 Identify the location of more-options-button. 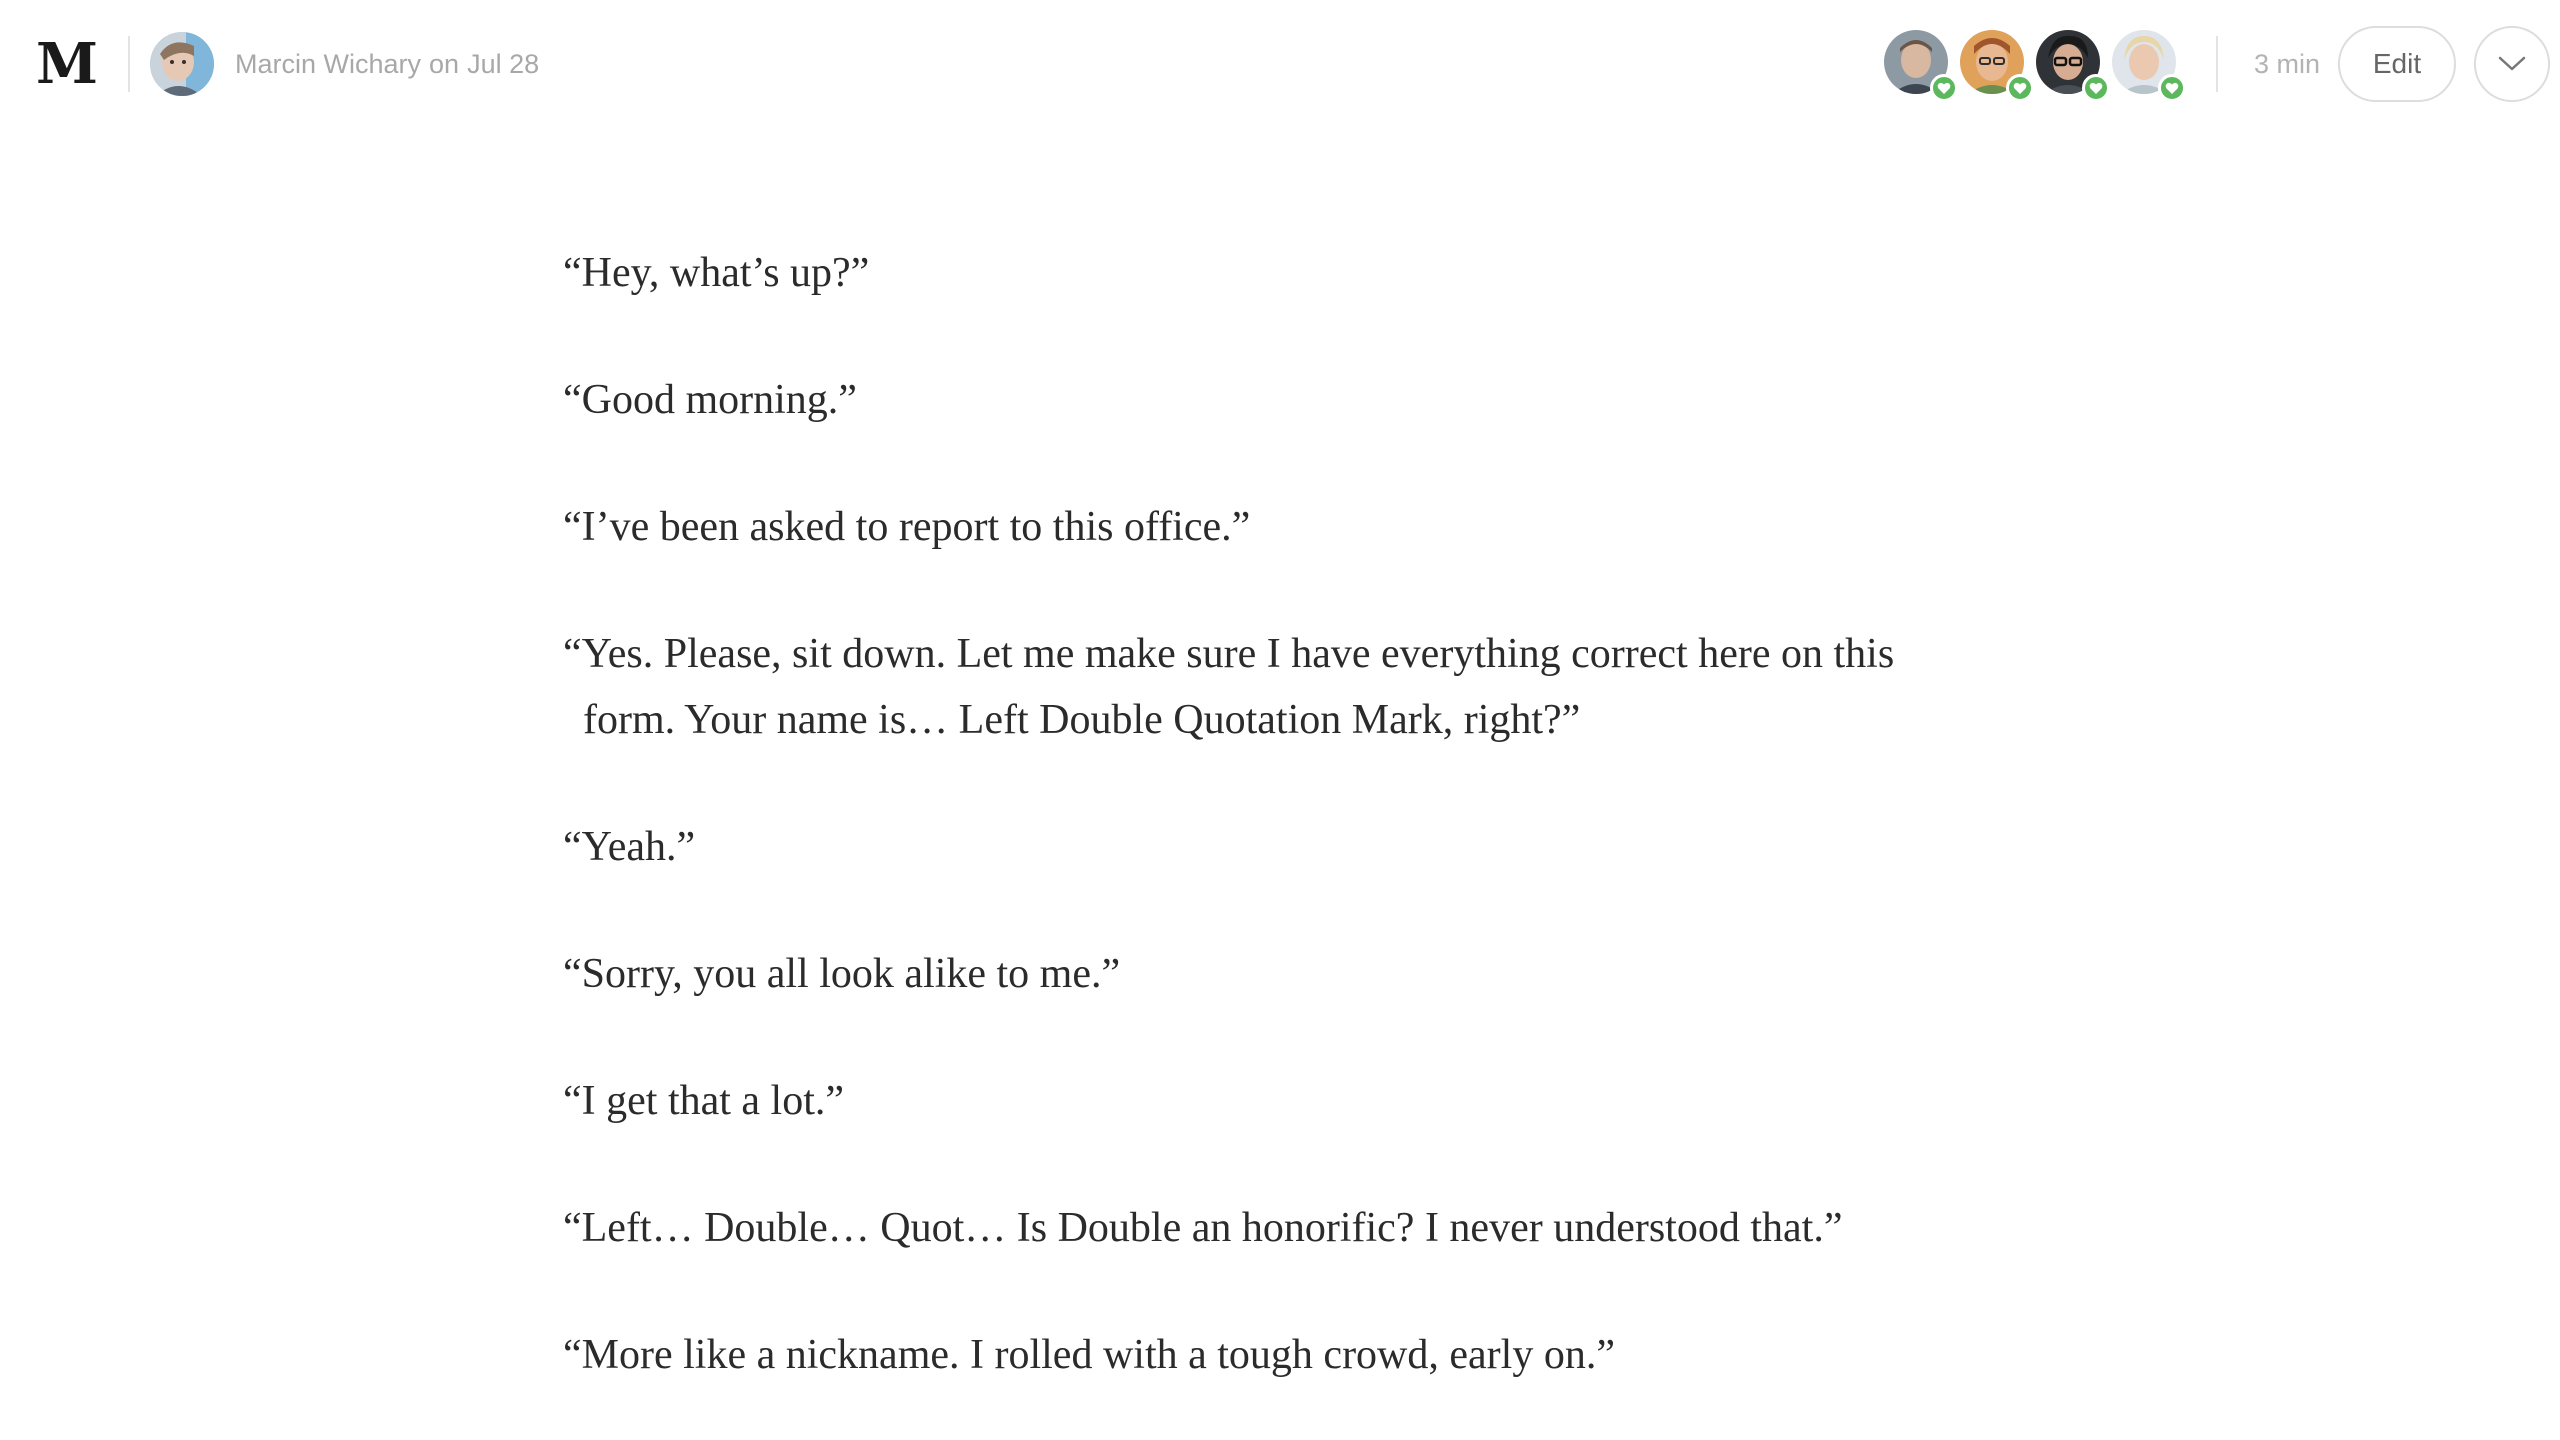
(2512, 64).